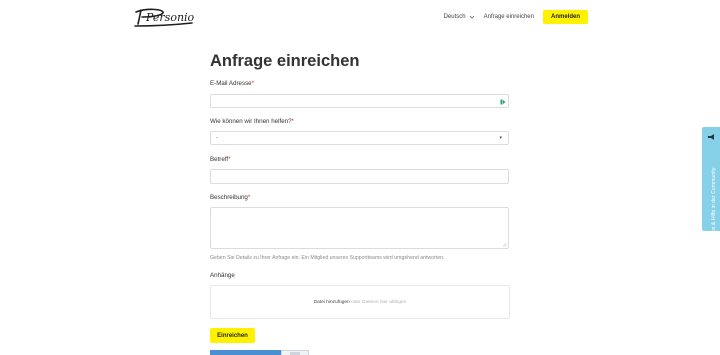 The height and width of the screenshot is (355, 720). Describe the element at coordinates (509, 17) in the screenshot. I see `submit-request-link: Anfrage einreichen` at that location.